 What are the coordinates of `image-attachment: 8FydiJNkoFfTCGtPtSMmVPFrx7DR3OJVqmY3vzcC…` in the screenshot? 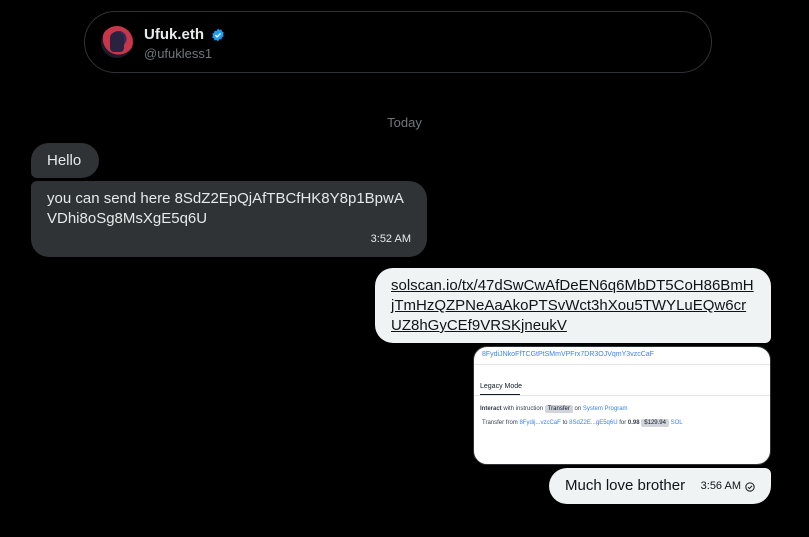 It's located at (622, 405).